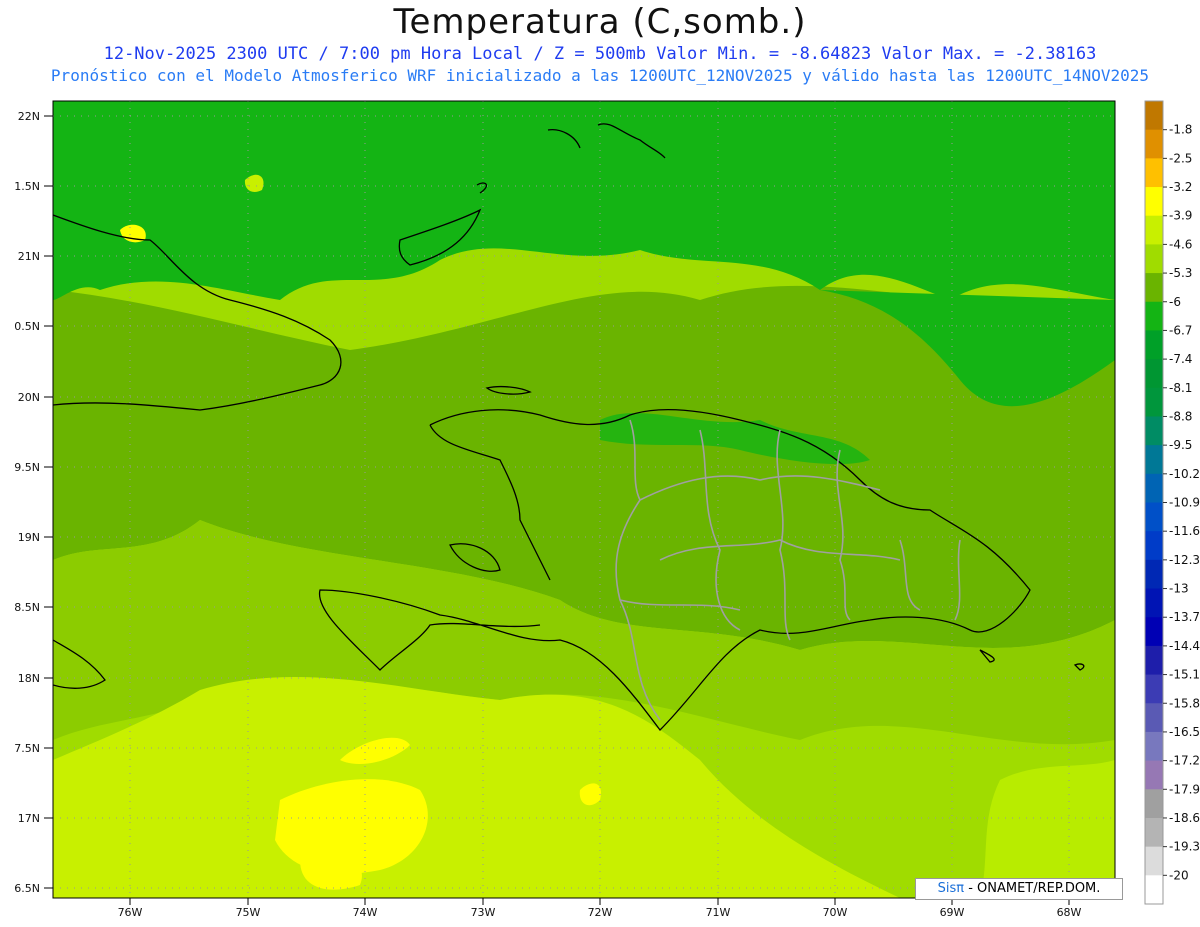  What do you see at coordinates (27, 748) in the screenshot?
I see `lat-label: 7.5N` at bounding box center [27, 748].